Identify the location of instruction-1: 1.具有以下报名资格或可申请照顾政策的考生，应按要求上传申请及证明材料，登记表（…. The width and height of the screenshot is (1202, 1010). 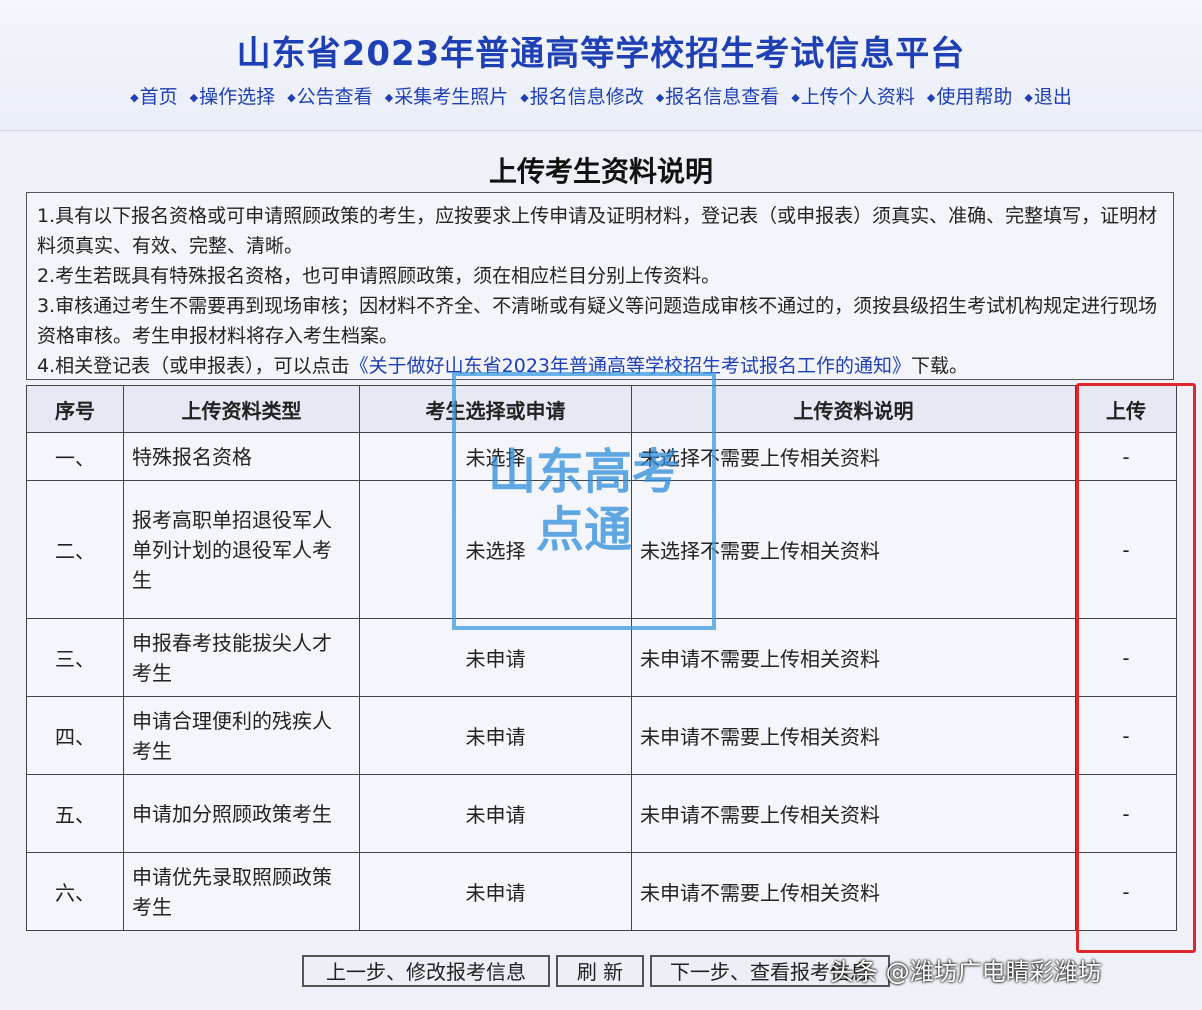
(597, 231).